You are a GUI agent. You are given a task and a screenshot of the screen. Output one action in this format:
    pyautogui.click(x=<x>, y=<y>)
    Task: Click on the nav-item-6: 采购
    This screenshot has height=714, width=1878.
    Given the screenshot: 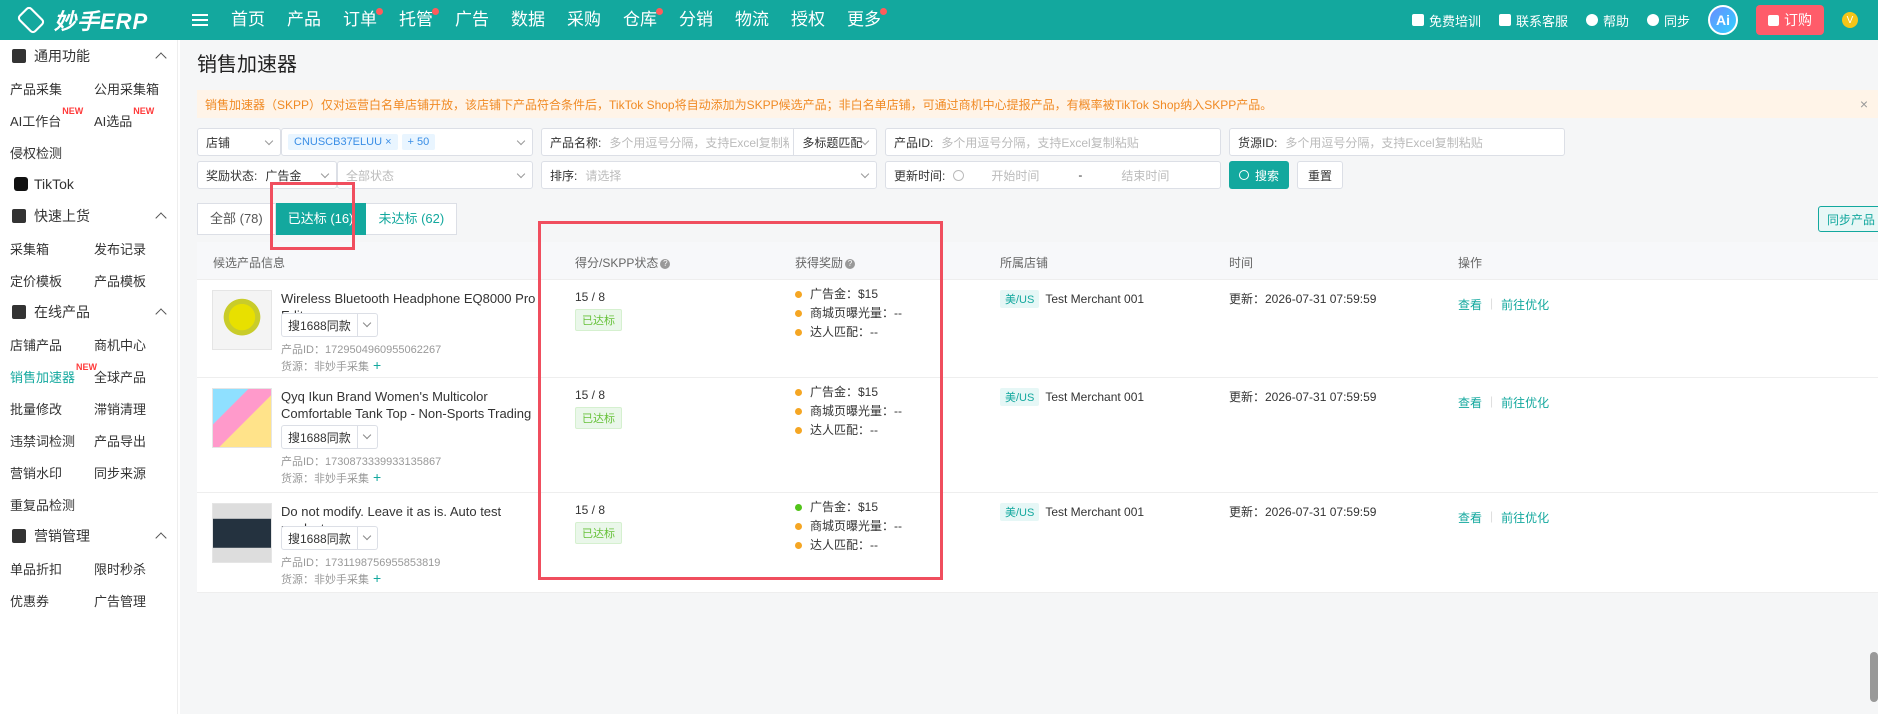 What is the action you would take?
    pyautogui.click(x=584, y=20)
    